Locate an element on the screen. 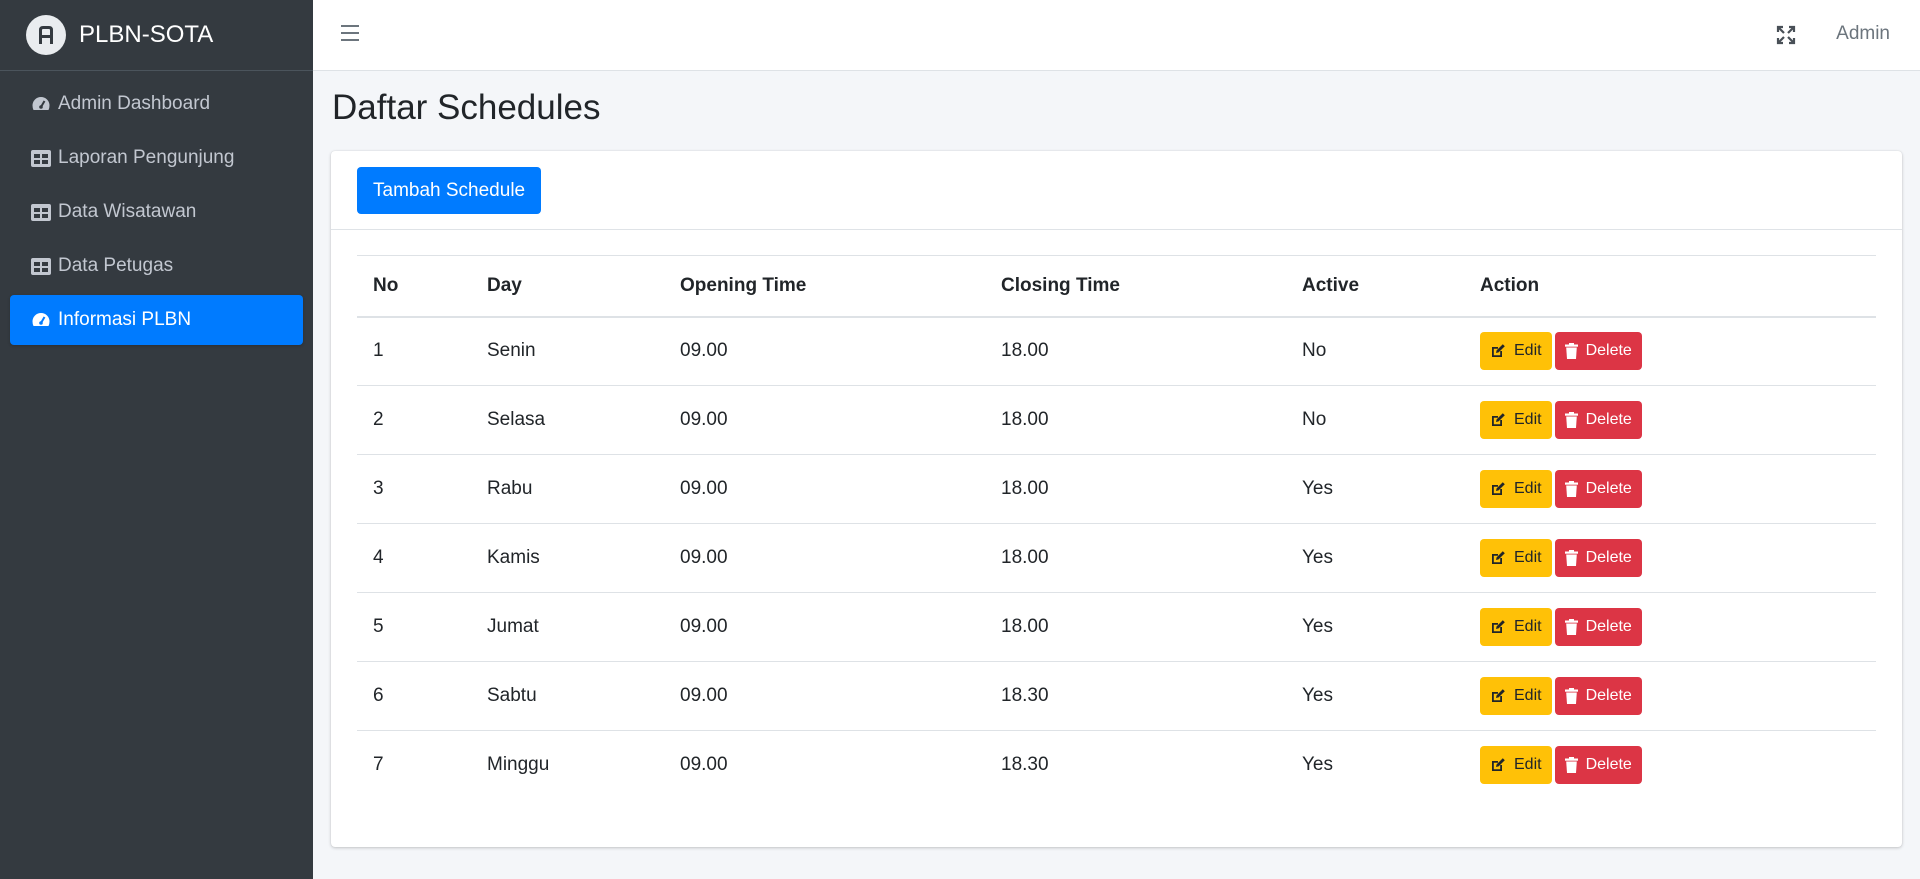 The image size is (1920, 879). column-header-active: Active is located at coordinates (1375, 286).